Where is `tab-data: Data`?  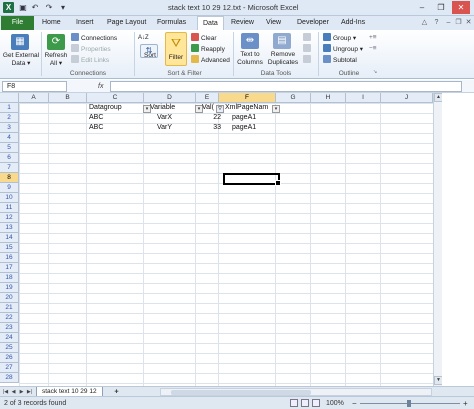
tab-data: Data is located at coordinates (210, 23).